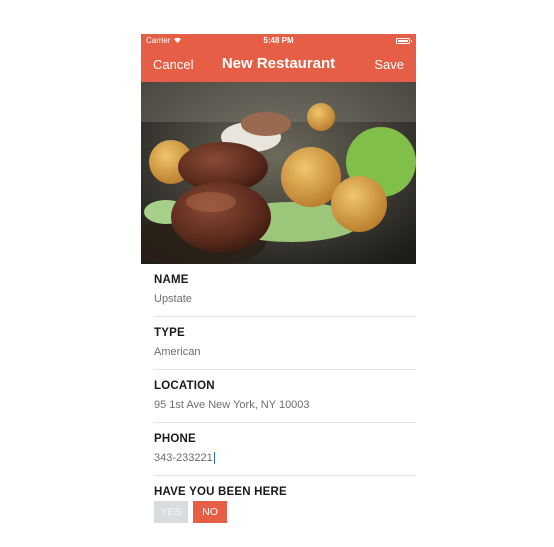  Describe the element at coordinates (278, 65) in the screenshot. I see `navigation-bar: Cancel New Restaurant Save` at that location.